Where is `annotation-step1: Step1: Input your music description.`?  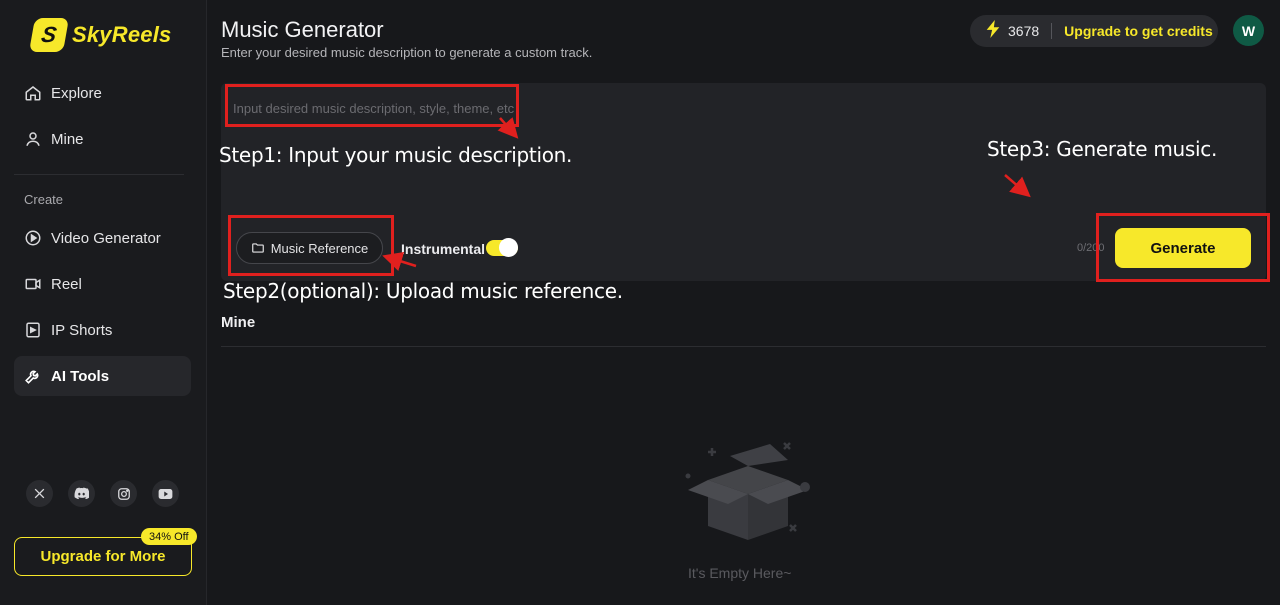
annotation-step1: Step1: Input your music description. is located at coordinates (396, 155).